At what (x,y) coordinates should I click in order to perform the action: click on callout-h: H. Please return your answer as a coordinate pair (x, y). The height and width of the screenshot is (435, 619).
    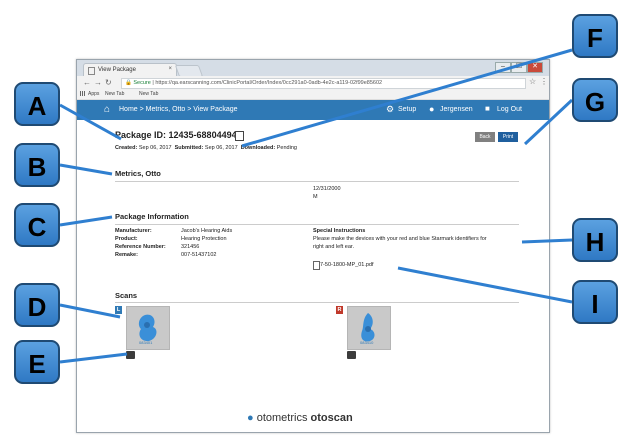
    Looking at the image, I should click on (595, 240).